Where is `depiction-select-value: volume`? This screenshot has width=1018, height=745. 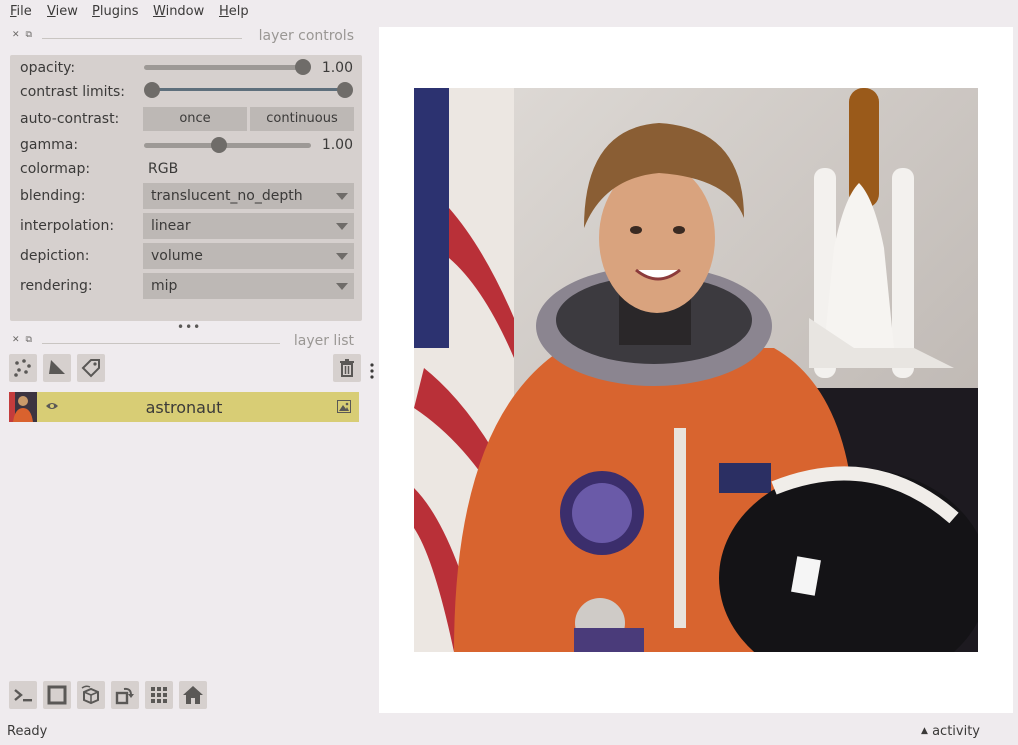
depiction-select-value: volume is located at coordinates (177, 256).